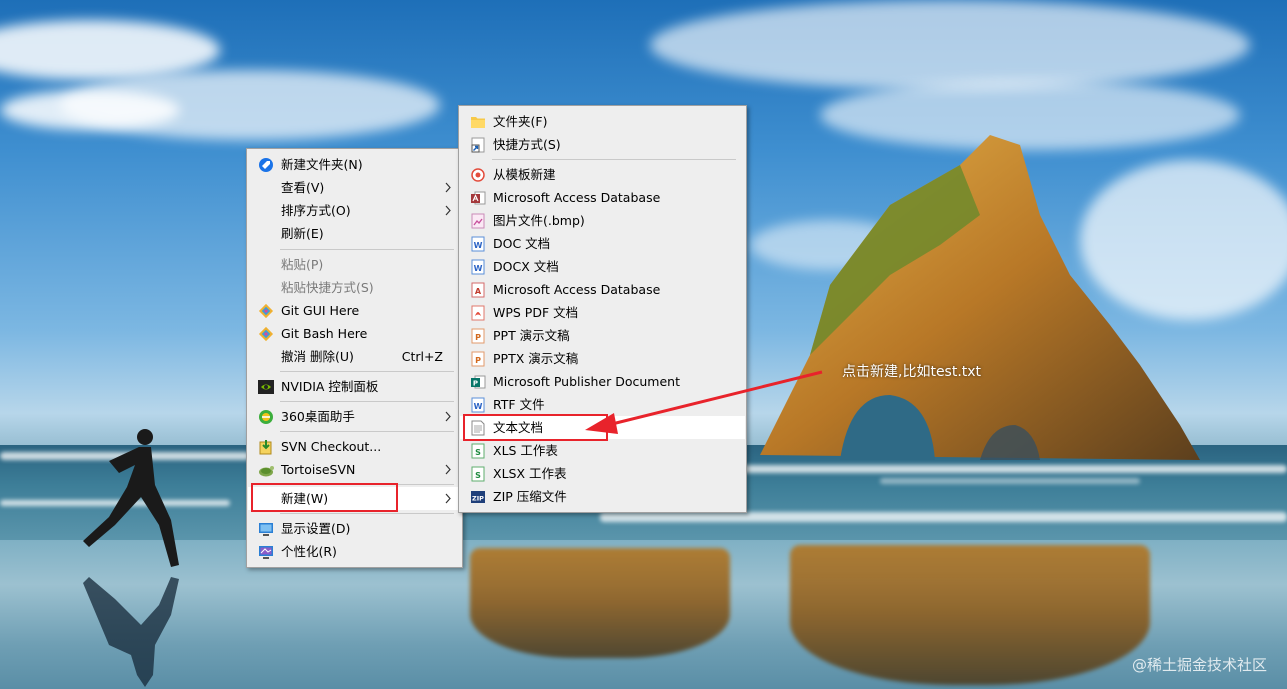  What do you see at coordinates (1199, 665) in the screenshot?
I see `watermark: @稀土掘金技术社区` at bounding box center [1199, 665].